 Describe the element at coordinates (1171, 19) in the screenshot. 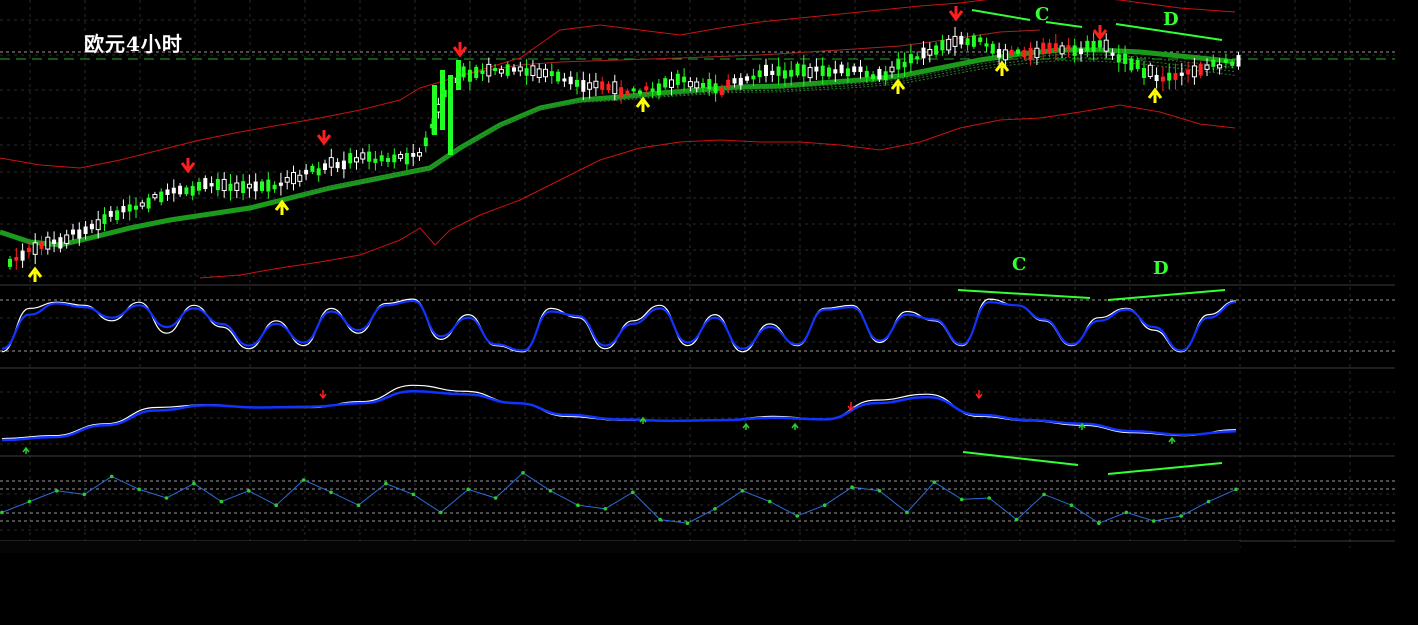

I see `wave-label-d: D` at that location.